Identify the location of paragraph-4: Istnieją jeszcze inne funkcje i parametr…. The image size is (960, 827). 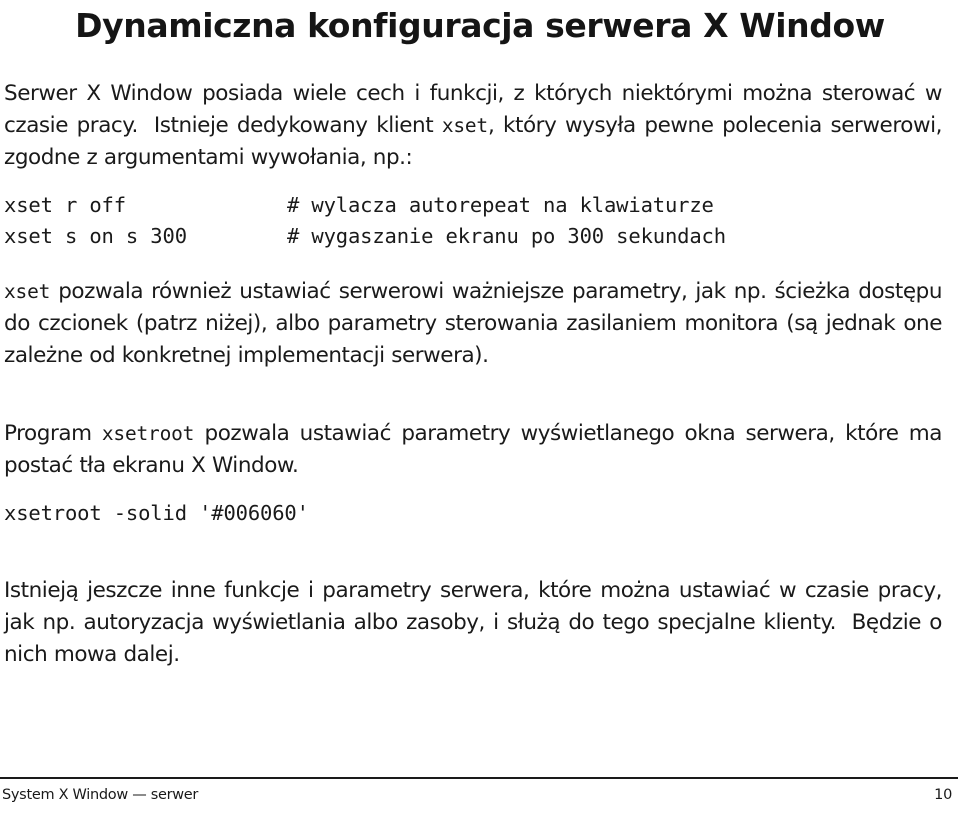
(473, 623).